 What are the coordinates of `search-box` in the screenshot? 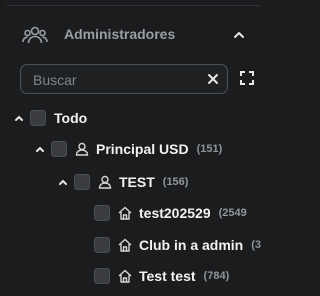 It's located at (124, 79).